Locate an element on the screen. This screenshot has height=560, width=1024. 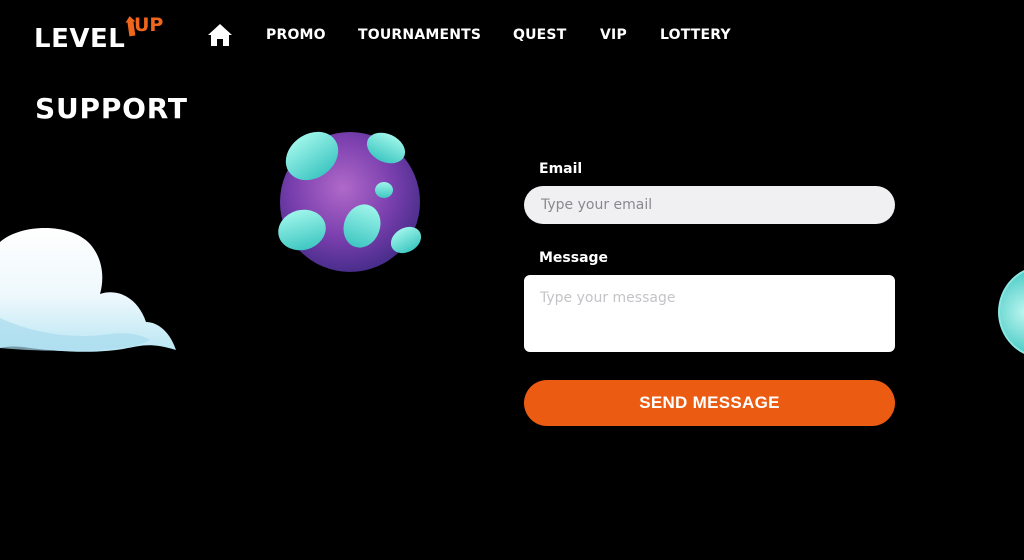
home-icon is located at coordinates (220, 35).